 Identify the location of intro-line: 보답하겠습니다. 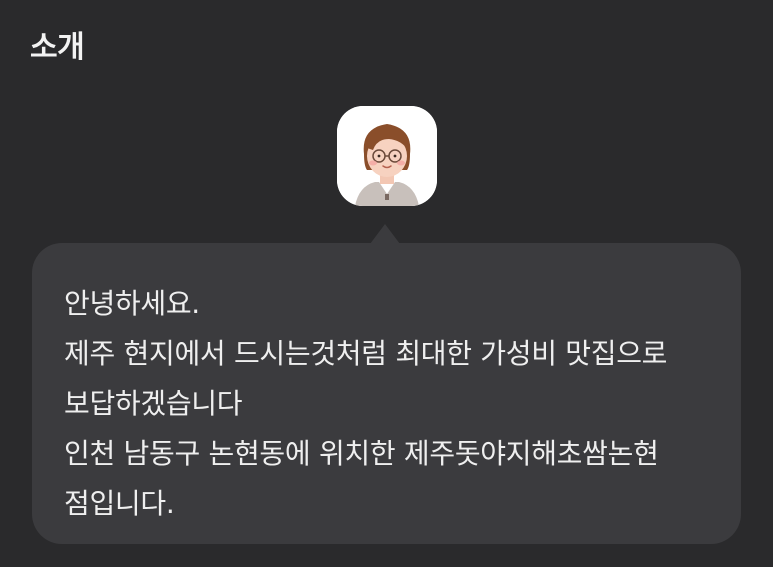
(153, 403).